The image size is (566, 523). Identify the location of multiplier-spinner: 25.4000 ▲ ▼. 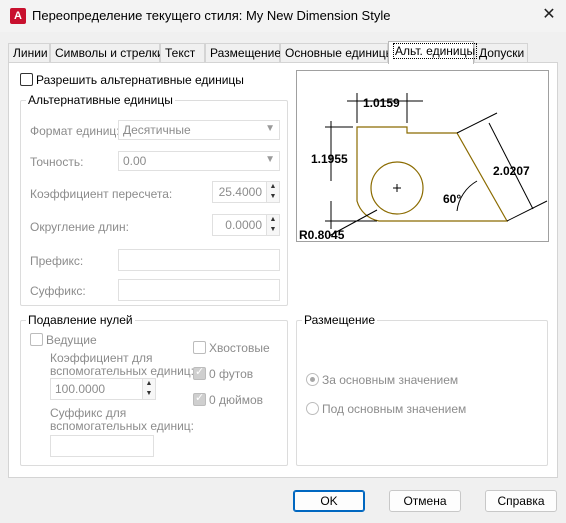
(246, 192).